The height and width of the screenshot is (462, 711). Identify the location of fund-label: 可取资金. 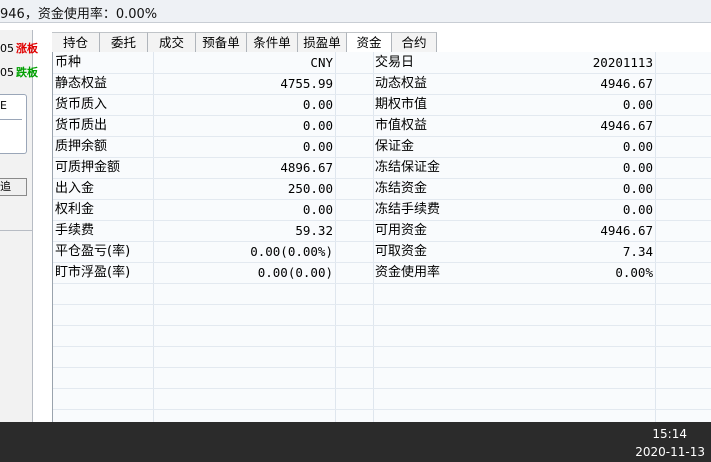
(401, 251).